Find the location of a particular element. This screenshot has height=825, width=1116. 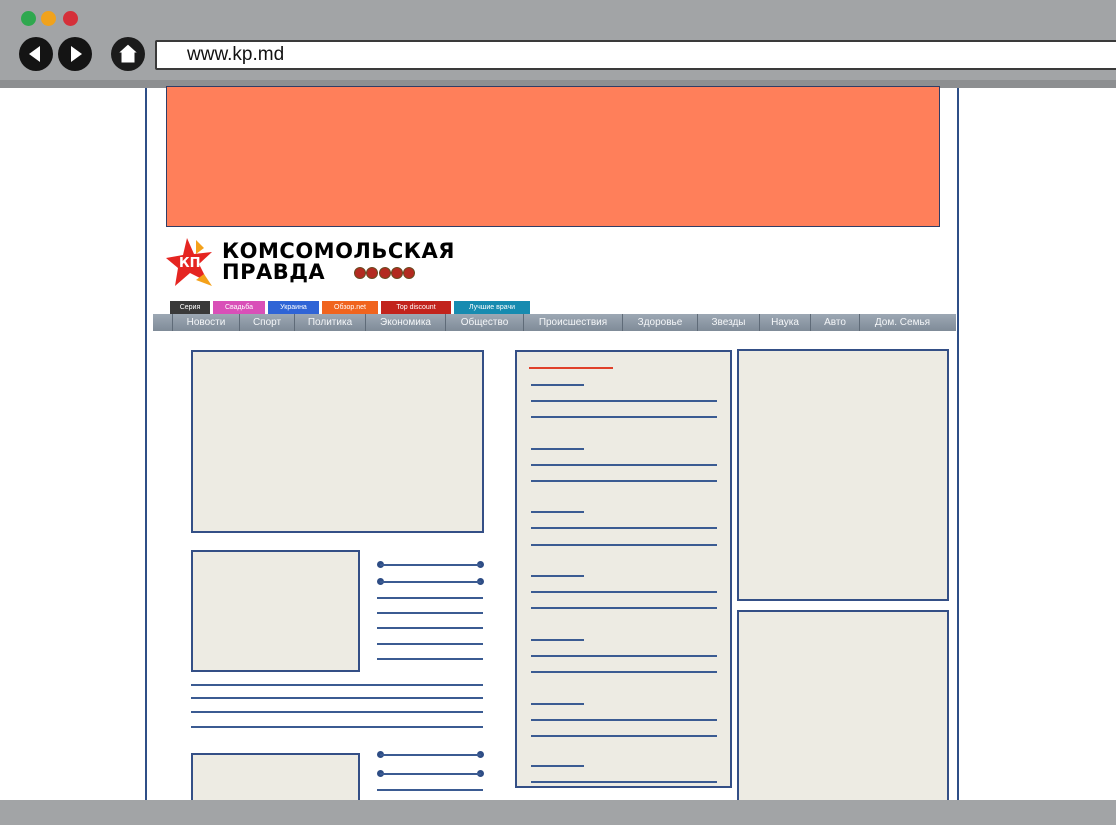

feed-header-line is located at coordinates (571, 368).